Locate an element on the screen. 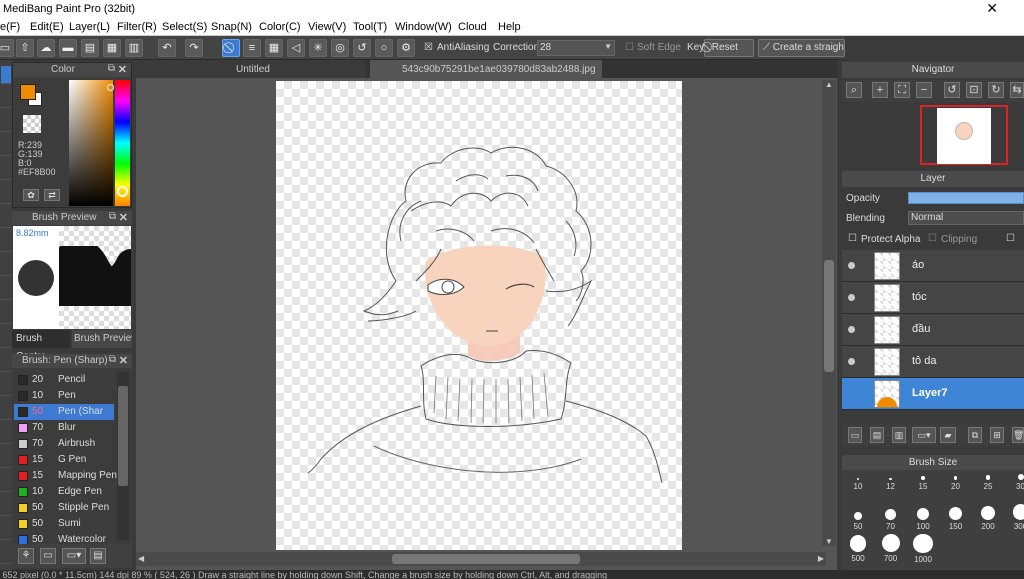 Image resolution: width=1024 pixels, height=579 pixels. reset-view-icon: ⊡ is located at coordinates (974, 90).